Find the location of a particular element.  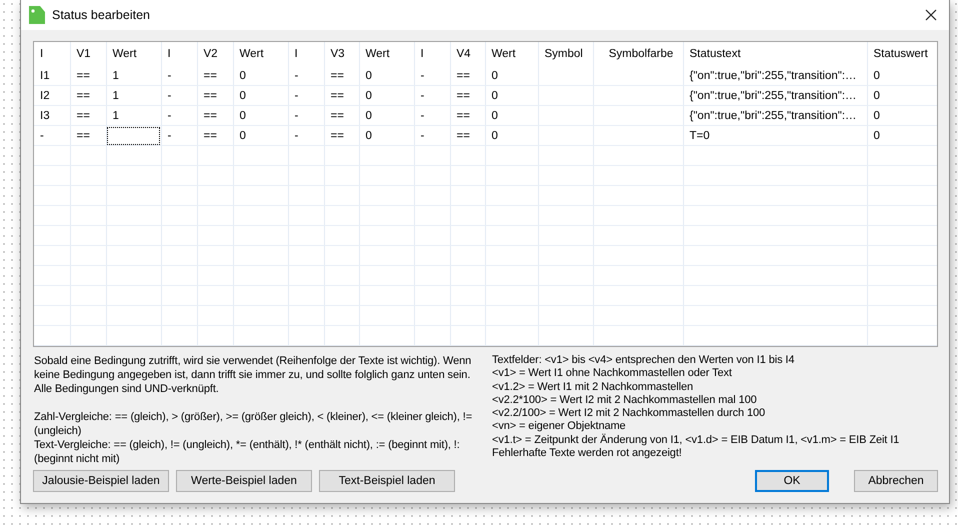

help-text: <v2.2/100> = Wert I2 mit 2 Nachkommastellen durch 100 is located at coordinates (629, 413).